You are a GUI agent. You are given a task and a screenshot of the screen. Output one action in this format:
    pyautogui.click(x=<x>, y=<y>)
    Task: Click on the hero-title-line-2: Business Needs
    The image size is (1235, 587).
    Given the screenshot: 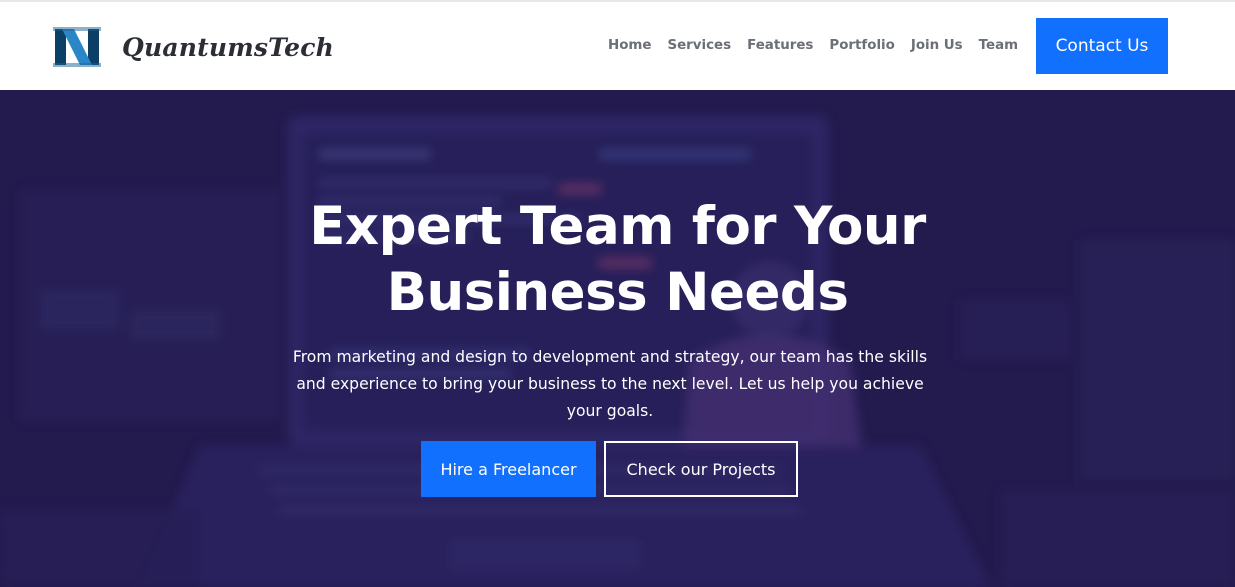 What is the action you would take?
    pyautogui.click(x=617, y=292)
    